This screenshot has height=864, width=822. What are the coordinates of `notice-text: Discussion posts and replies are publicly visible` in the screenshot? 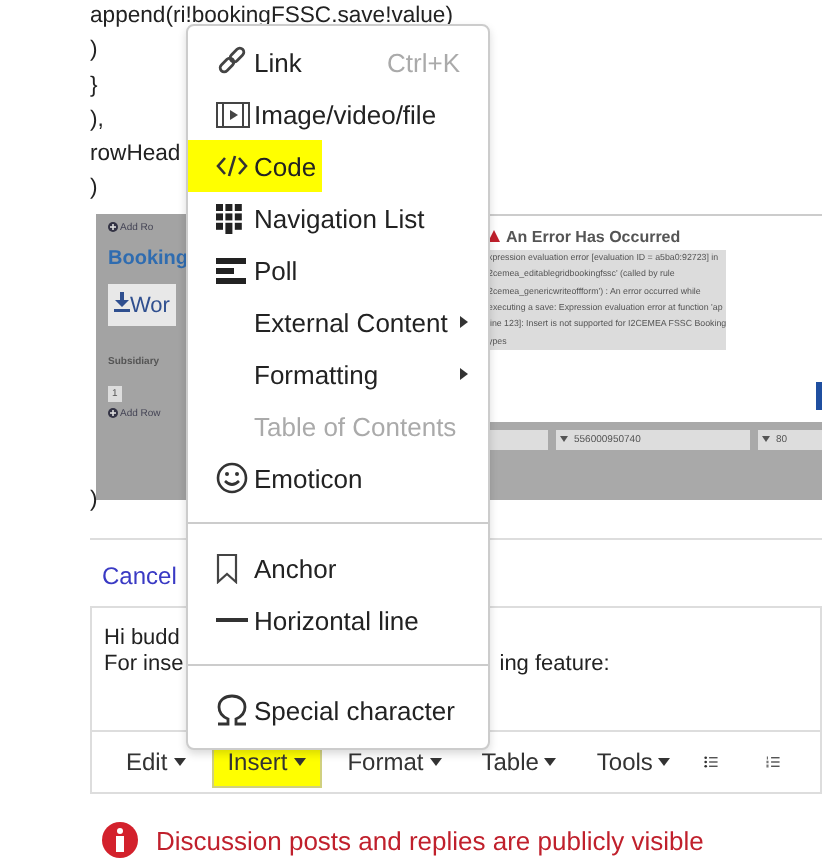 It's located at (430, 840).